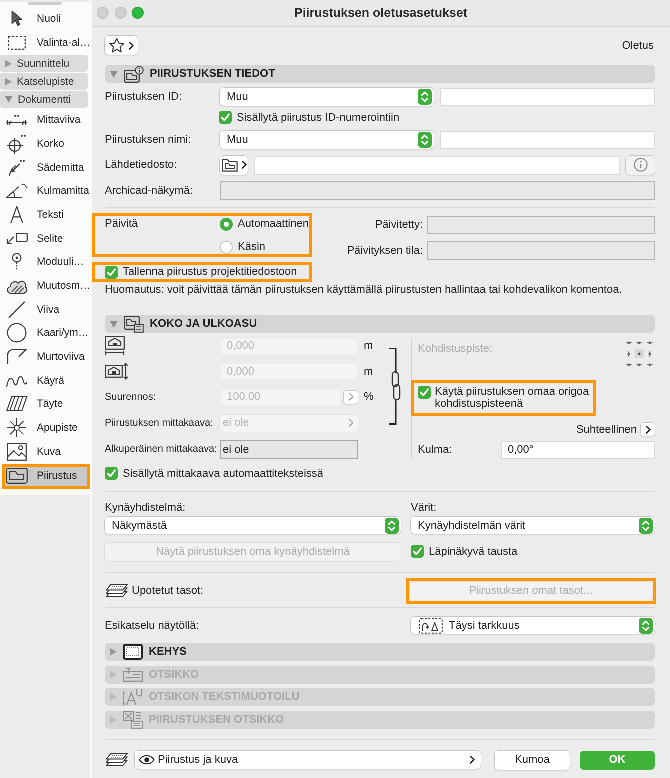 The height and width of the screenshot is (778, 670). What do you see at coordinates (168, 590) in the screenshot?
I see `field-label: Upotetut tasot:` at bounding box center [168, 590].